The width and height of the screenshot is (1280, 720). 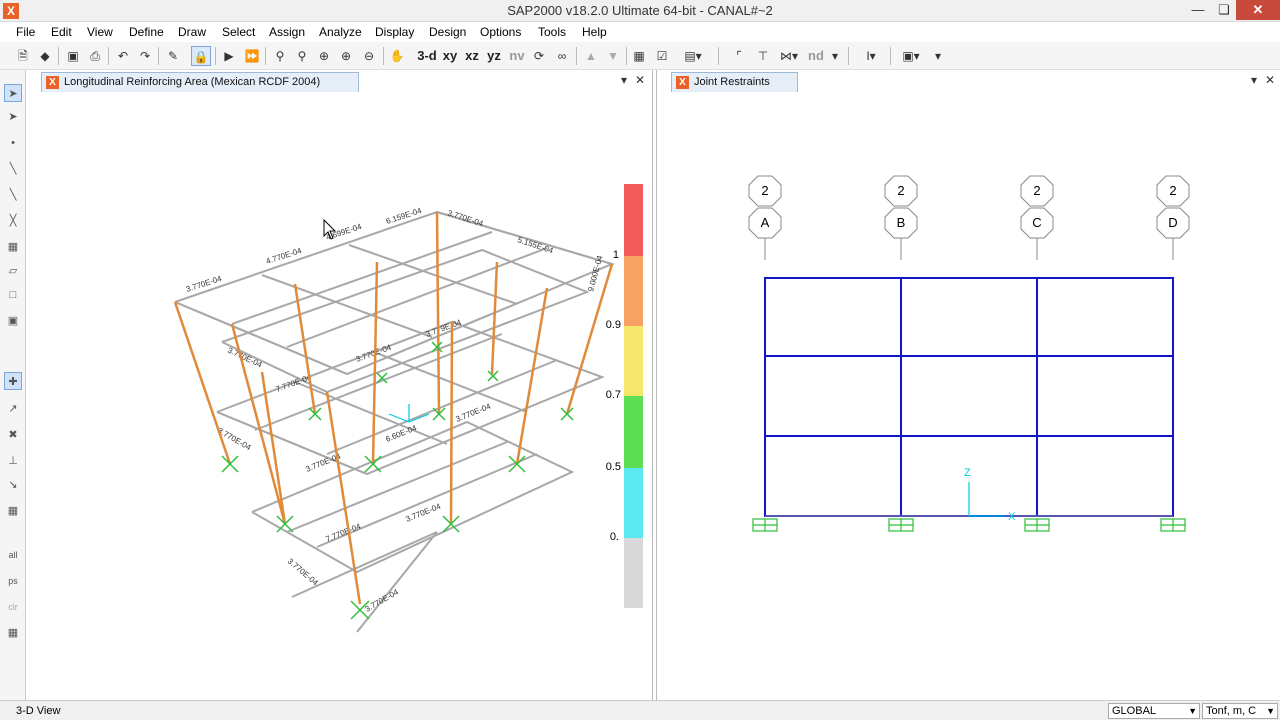 I want to click on print-icon: ⎙, so click(x=95, y=56).